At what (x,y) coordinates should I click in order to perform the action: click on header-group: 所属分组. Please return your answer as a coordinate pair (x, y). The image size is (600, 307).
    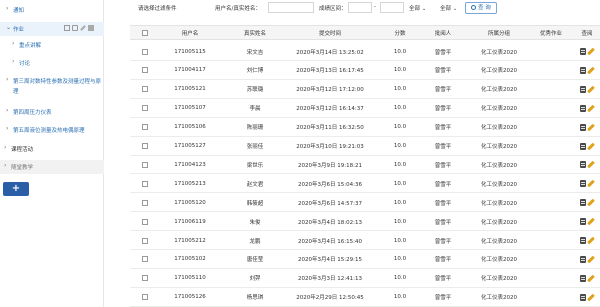
    Looking at the image, I should click on (499, 32).